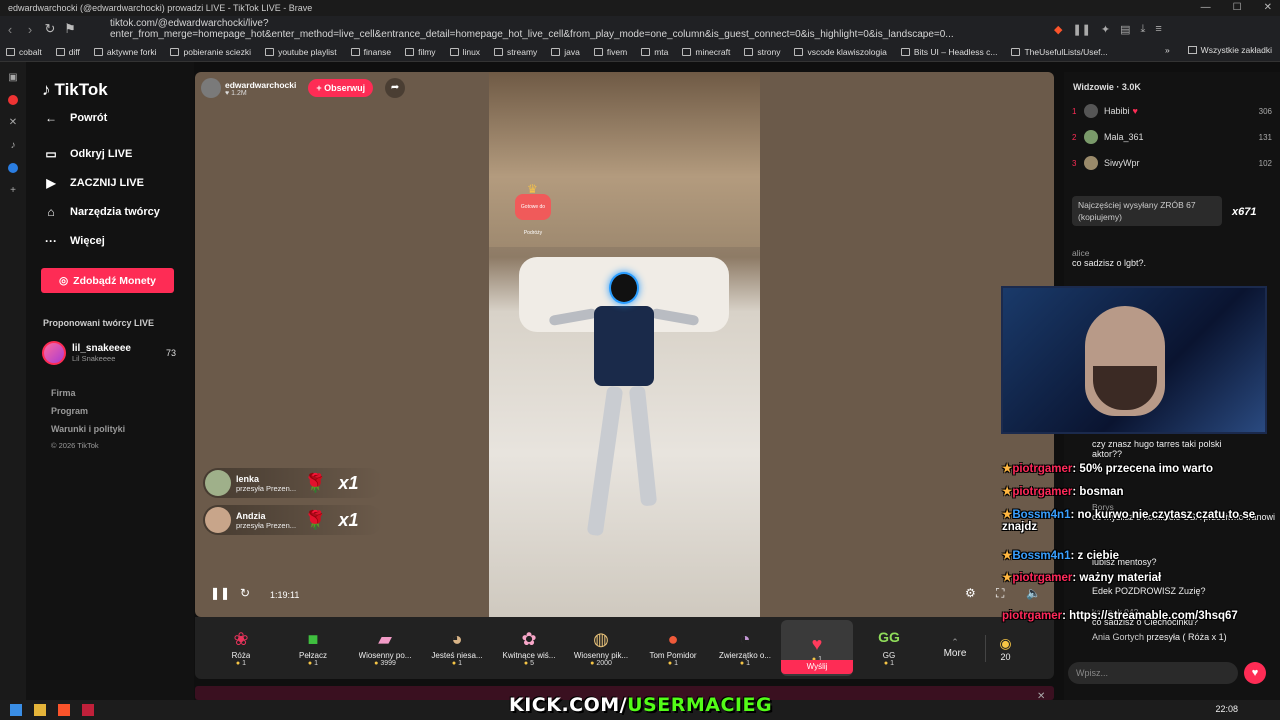 Image resolution: width=1280 pixels, height=720 pixels. Describe the element at coordinates (457, 648) in the screenshot. I see `gift-item: ◕Jesteś niesa...1` at that location.